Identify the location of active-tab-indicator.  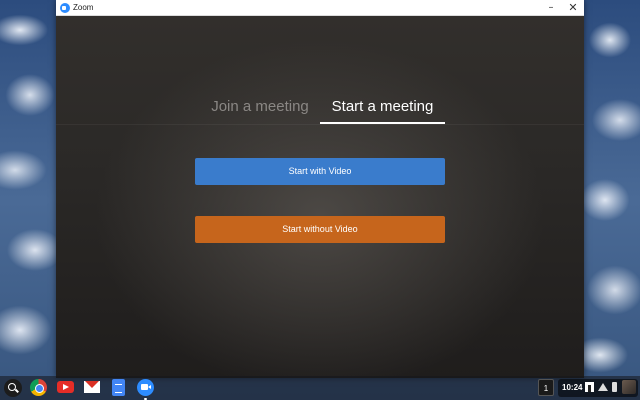
(382, 123).